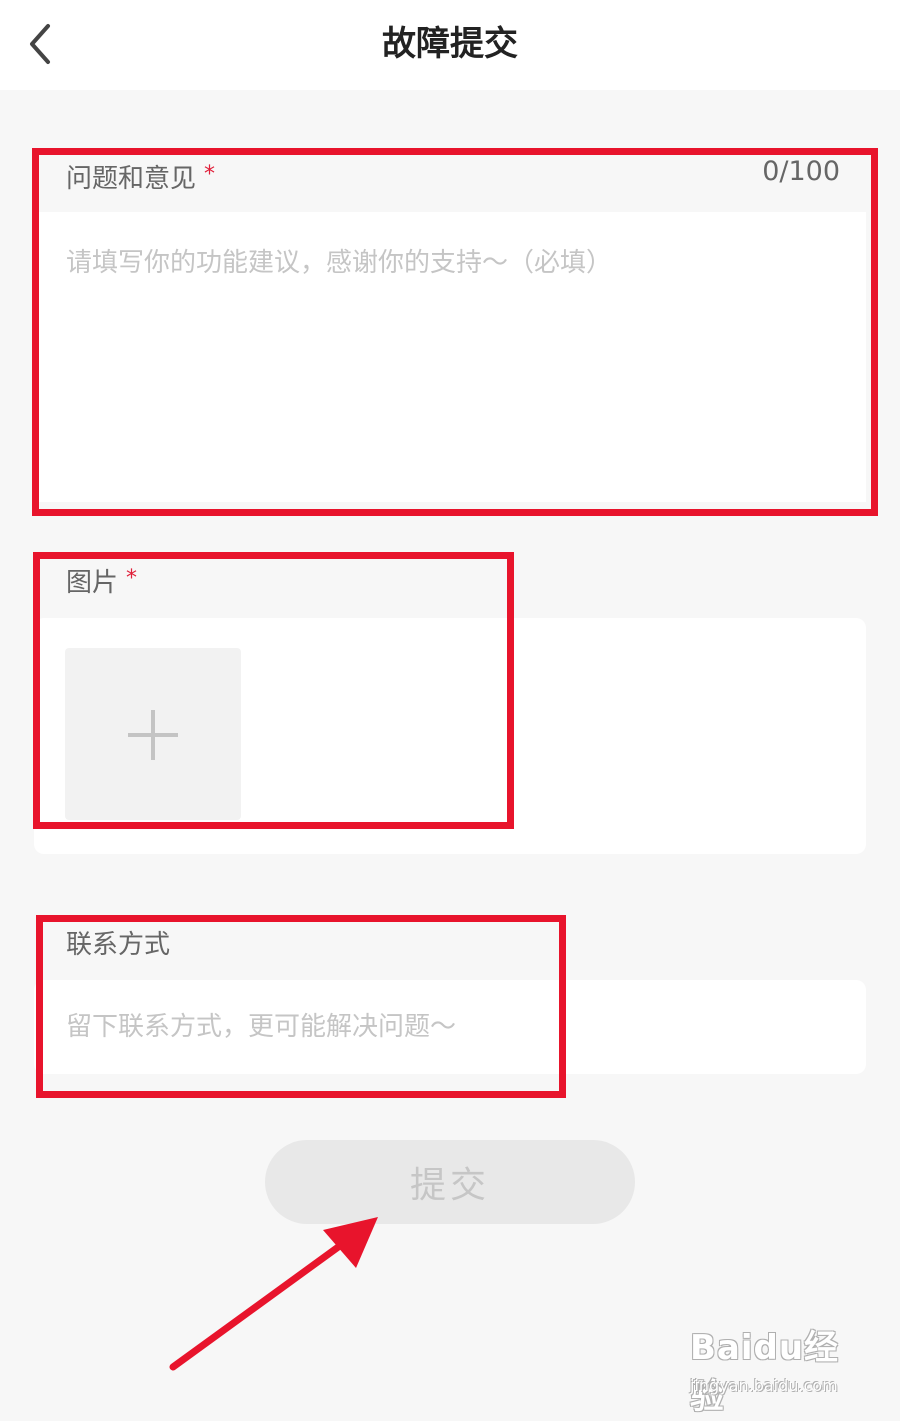  What do you see at coordinates (131, 179) in the screenshot?
I see `feedback-label: 问题和意见` at bounding box center [131, 179].